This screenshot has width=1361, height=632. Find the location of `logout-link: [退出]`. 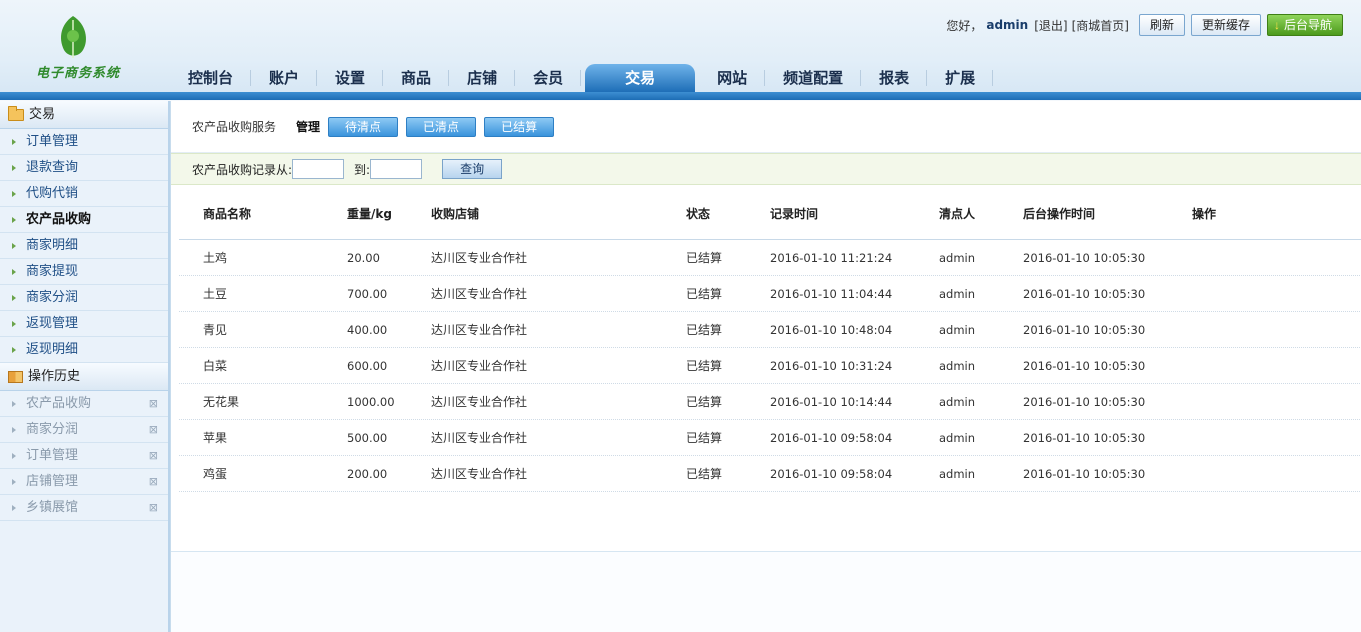

logout-link: [退出] is located at coordinates (1050, 25).